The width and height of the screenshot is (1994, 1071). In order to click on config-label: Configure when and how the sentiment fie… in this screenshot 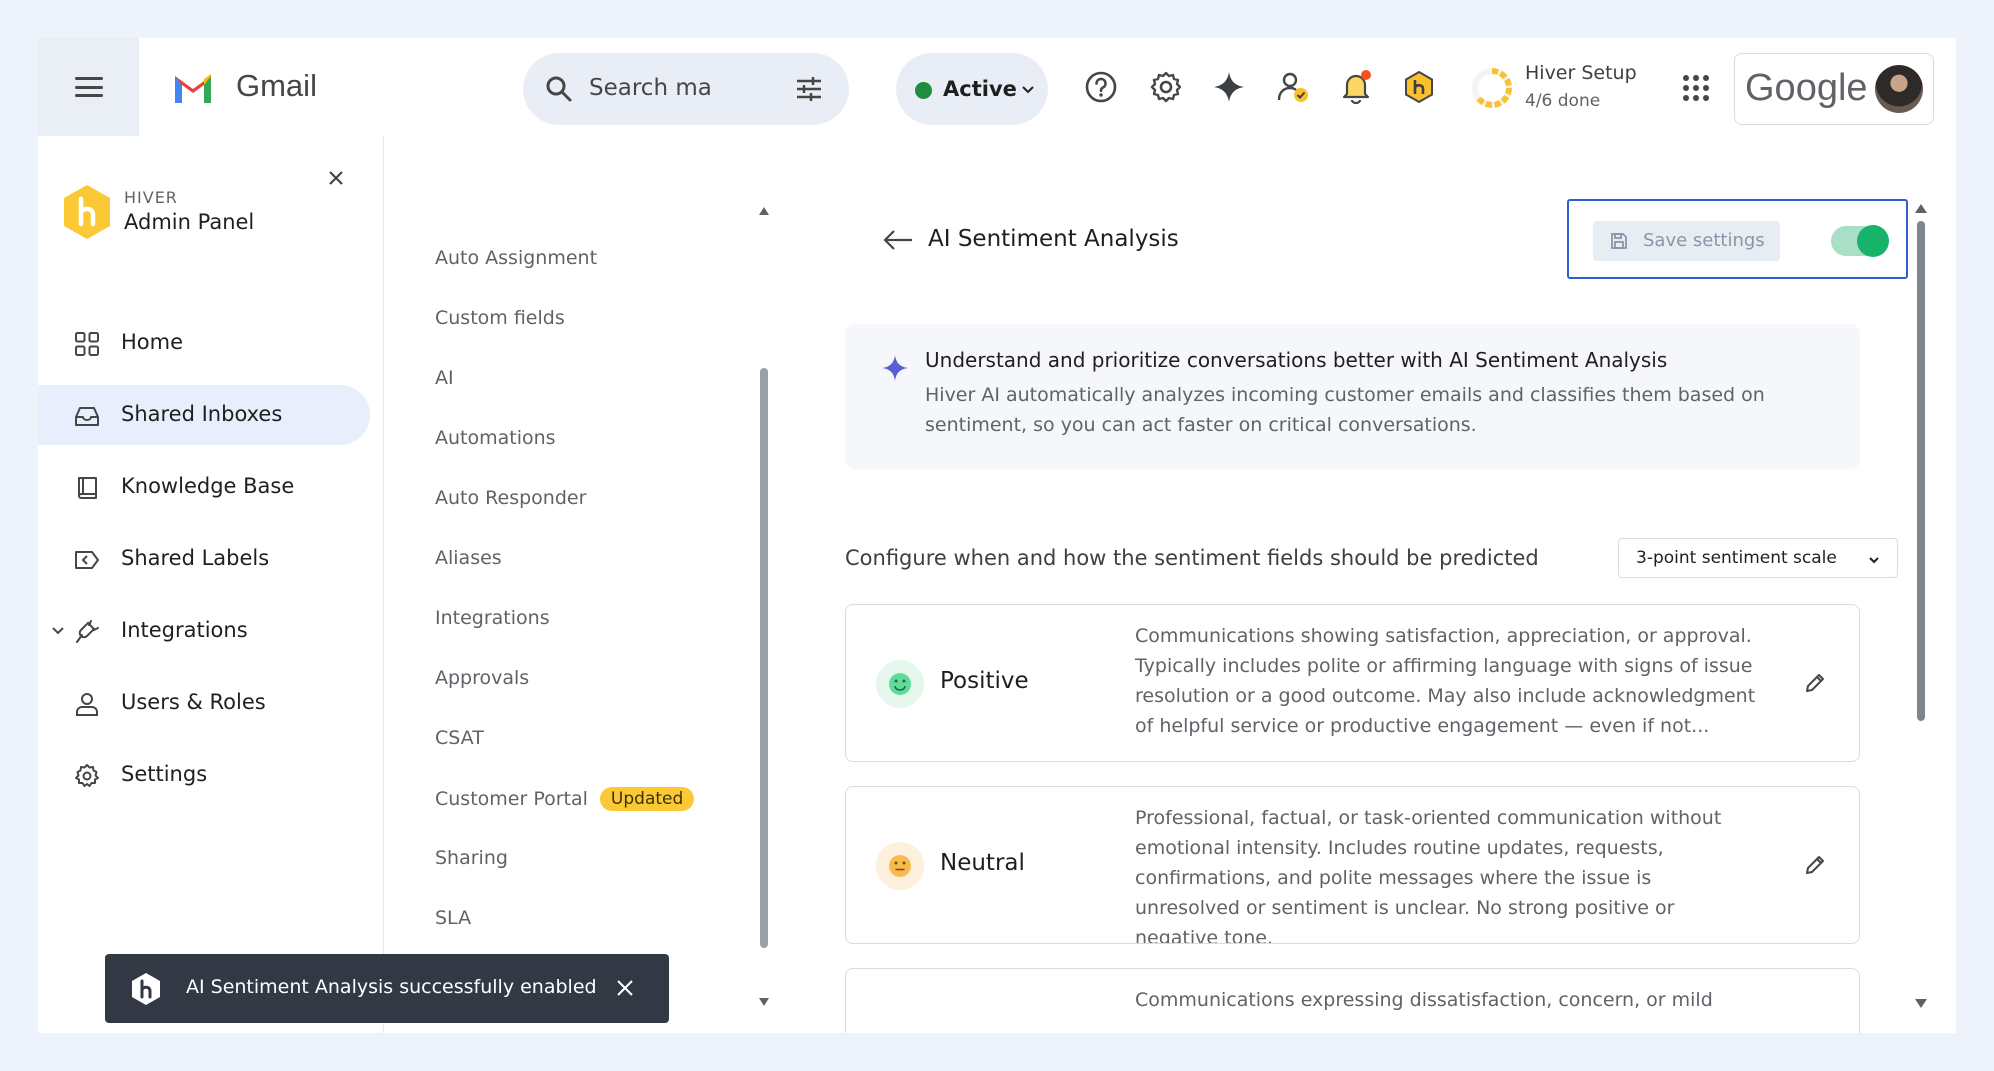, I will do `click(1192, 558)`.